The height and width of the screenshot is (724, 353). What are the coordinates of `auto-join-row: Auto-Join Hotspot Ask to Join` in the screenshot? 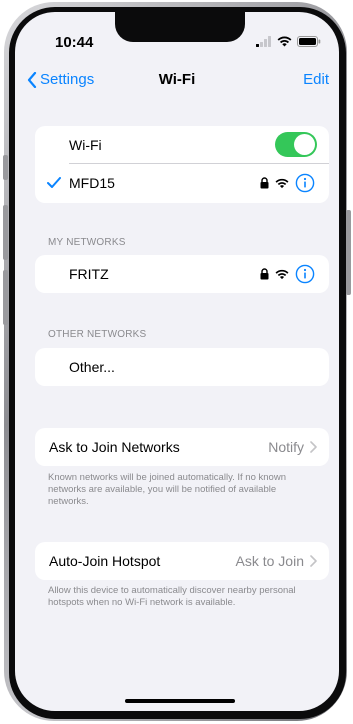 It's located at (182, 561).